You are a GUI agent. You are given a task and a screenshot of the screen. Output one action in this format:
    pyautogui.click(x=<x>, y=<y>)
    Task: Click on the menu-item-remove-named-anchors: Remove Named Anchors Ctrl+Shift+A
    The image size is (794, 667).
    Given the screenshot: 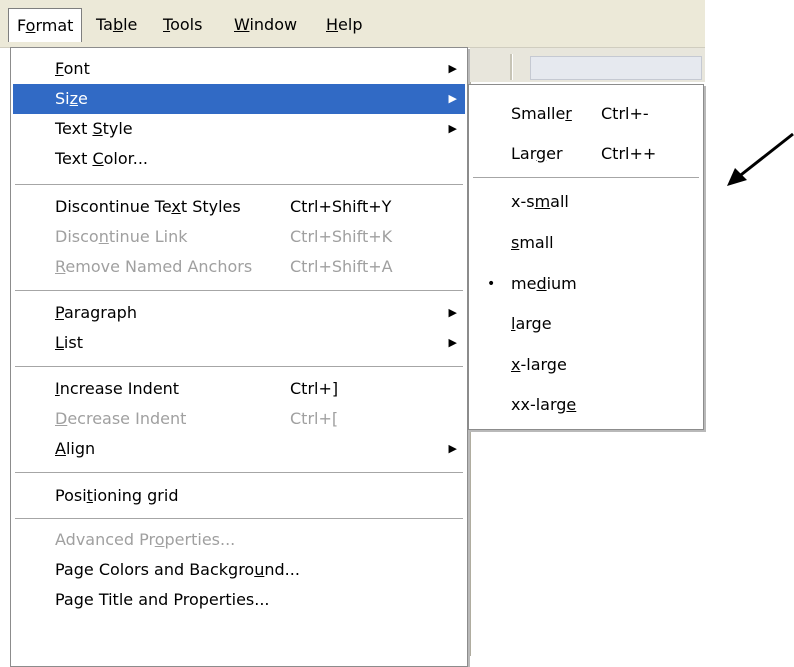 What is the action you would take?
    pyautogui.click(x=239, y=267)
    